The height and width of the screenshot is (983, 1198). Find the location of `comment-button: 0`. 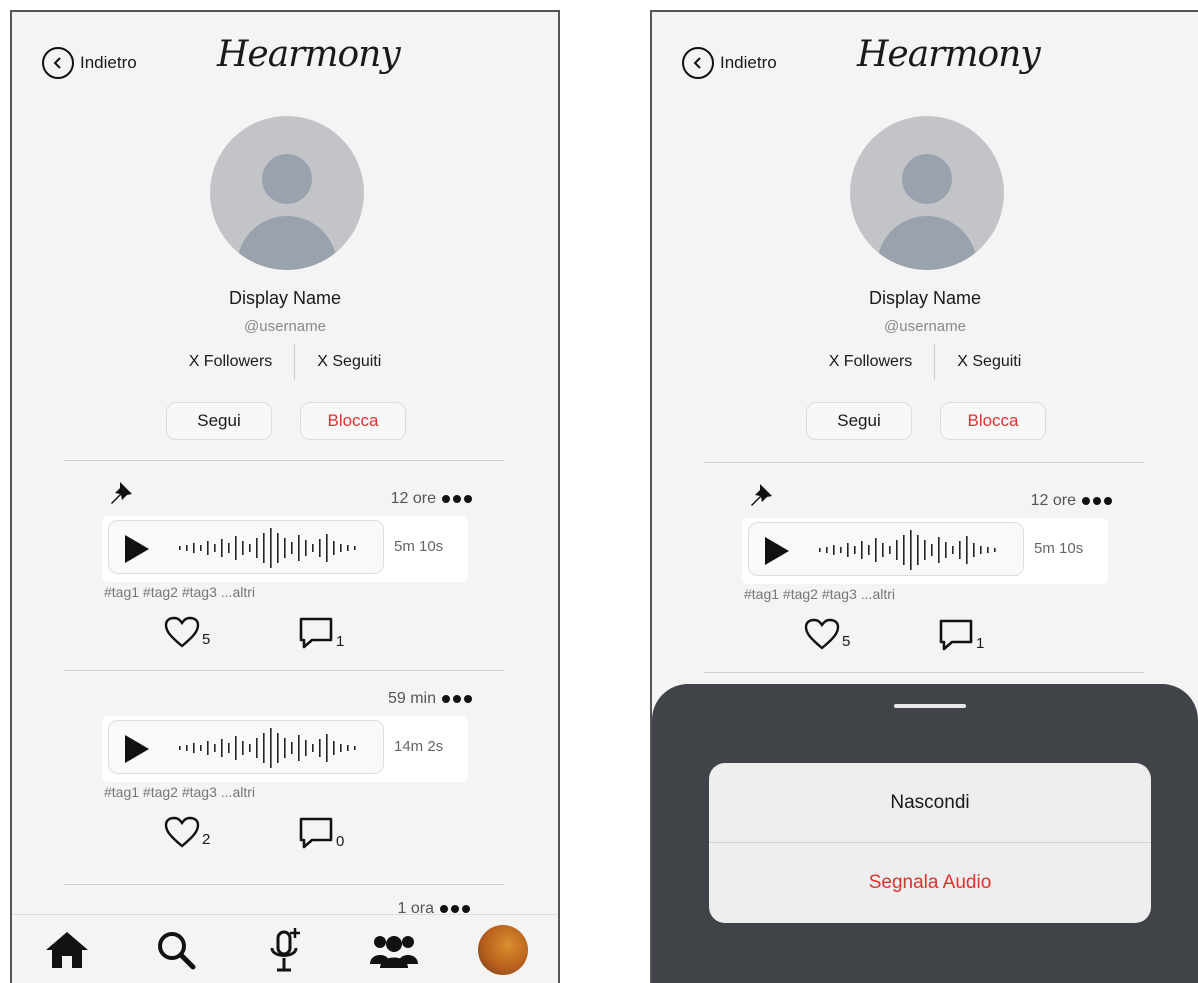

comment-button: 0 is located at coordinates (321, 833).